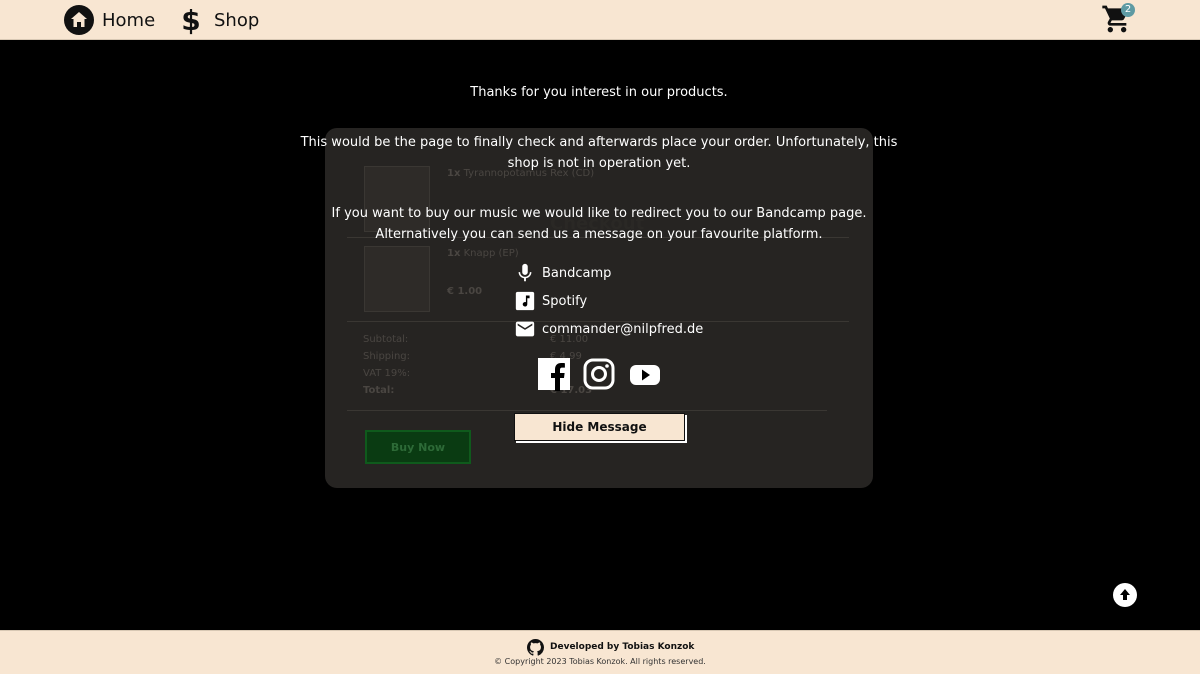 This screenshot has height=674, width=1200. I want to click on item-price: € 1.00, so click(465, 291).